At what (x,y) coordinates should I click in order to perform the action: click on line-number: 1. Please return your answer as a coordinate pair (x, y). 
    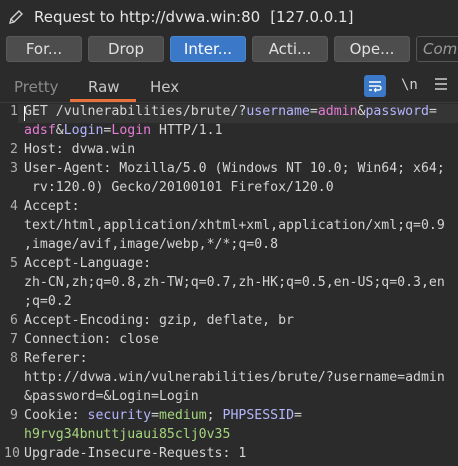
    Looking at the image, I should click on (14, 111).